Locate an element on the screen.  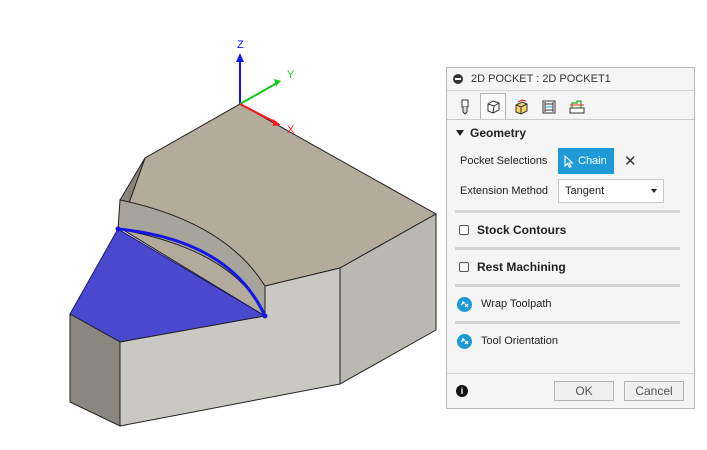
expand-triangle-icon is located at coordinates (460, 133).